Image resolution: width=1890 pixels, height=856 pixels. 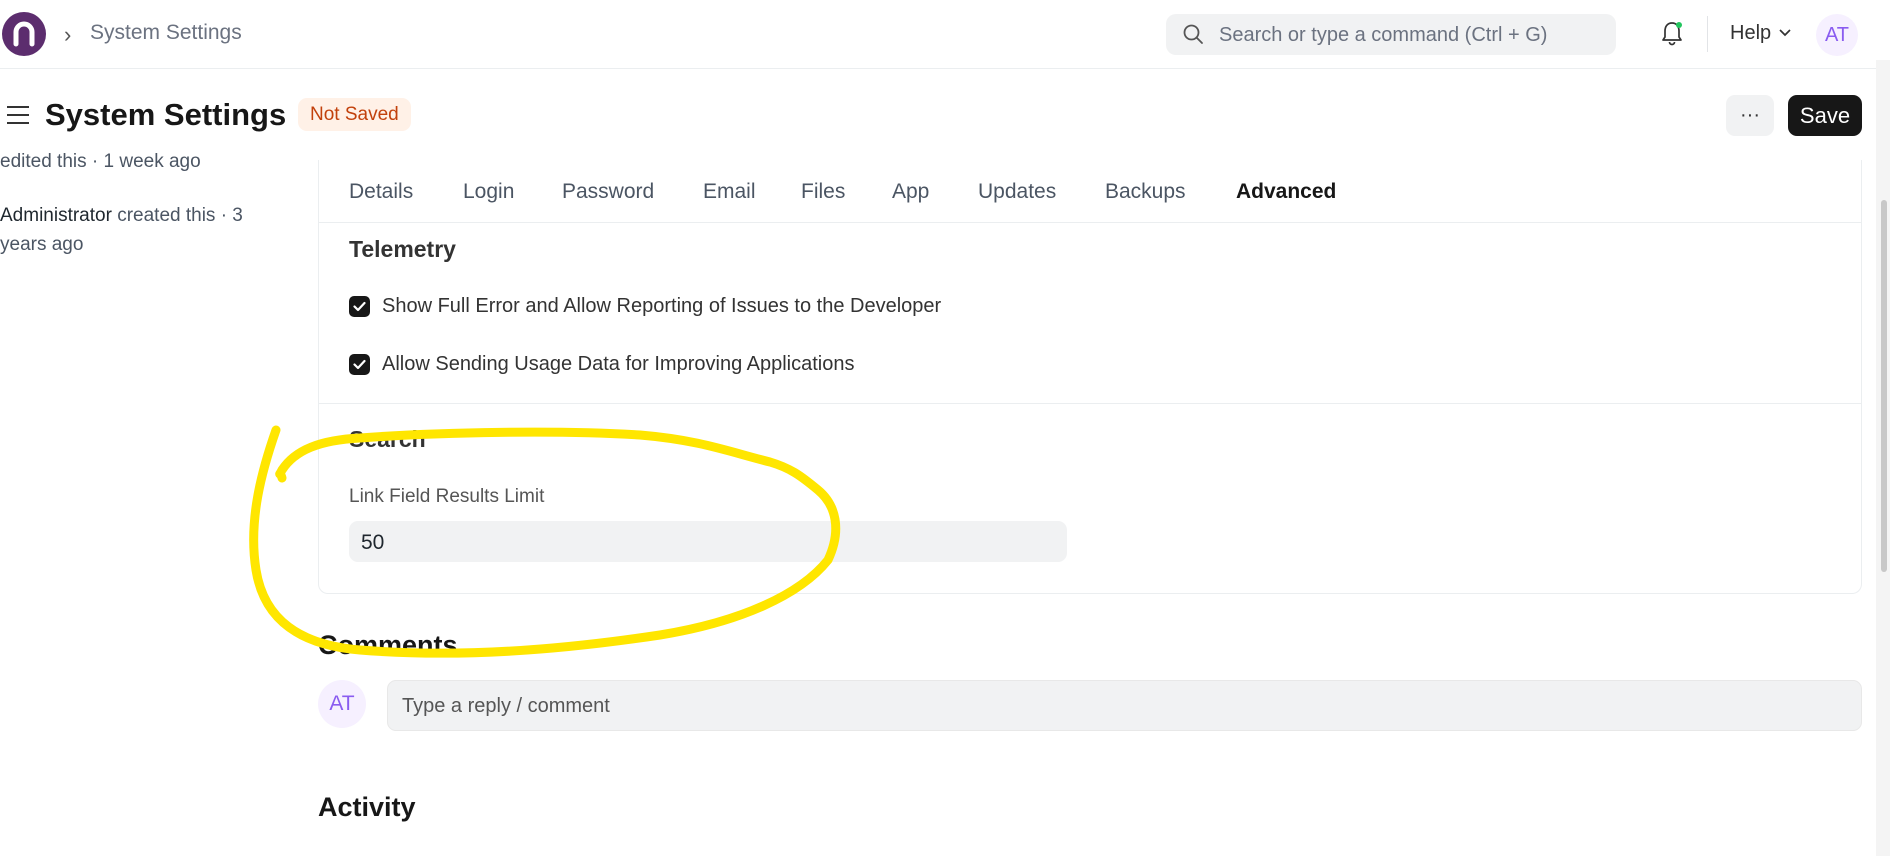 I want to click on tab-email: Email, so click(x=729, y=192).